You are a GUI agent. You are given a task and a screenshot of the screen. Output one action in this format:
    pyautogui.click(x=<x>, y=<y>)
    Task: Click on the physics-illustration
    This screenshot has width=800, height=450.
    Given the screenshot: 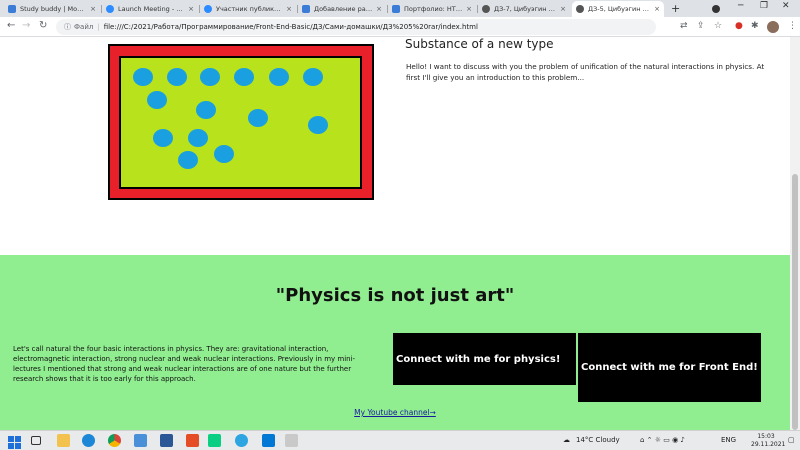 What is the action you would take?
    pyautogui.click(x=241, y=122)
    